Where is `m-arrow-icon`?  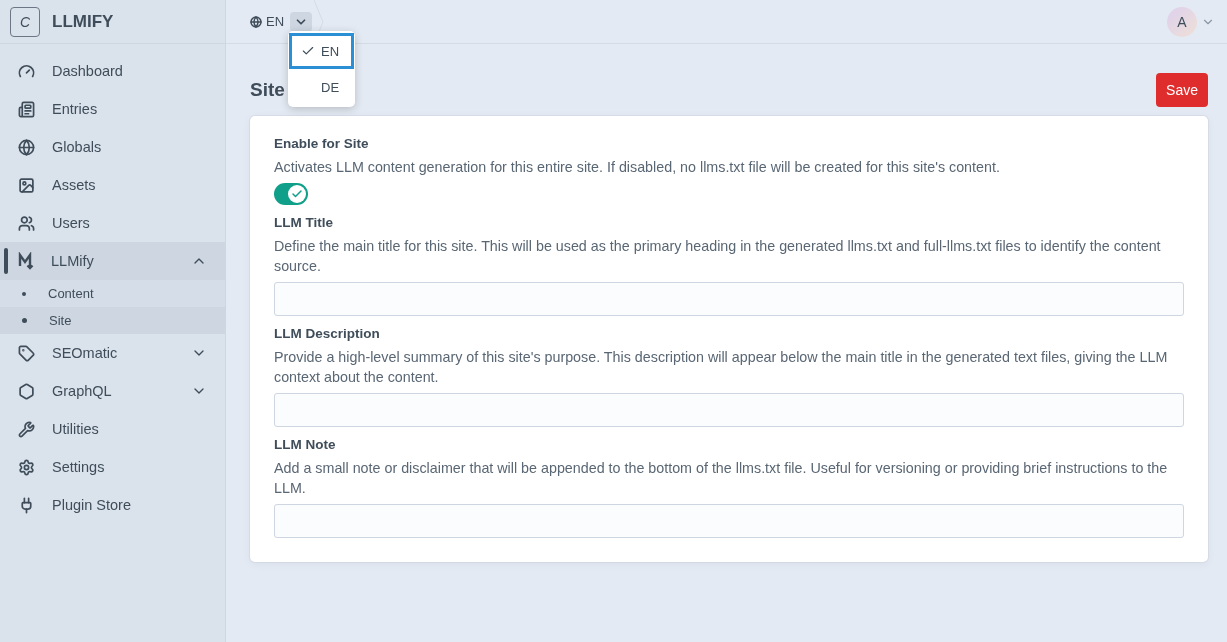
m-arrow-icon is located at coordinates (26, 261).